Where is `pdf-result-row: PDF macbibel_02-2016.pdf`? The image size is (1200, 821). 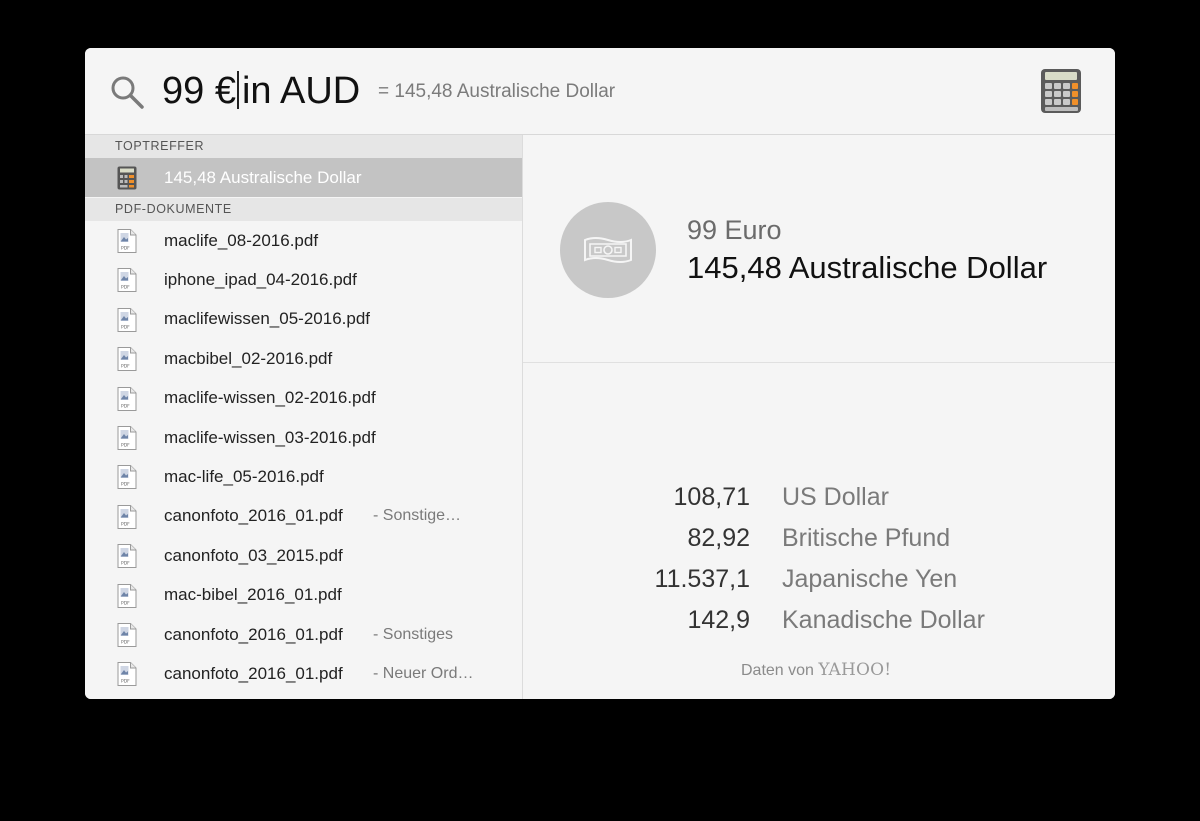
pdf-result-row: PDF macbibel_02-2016.pdf is located at coordinates (303, 358).